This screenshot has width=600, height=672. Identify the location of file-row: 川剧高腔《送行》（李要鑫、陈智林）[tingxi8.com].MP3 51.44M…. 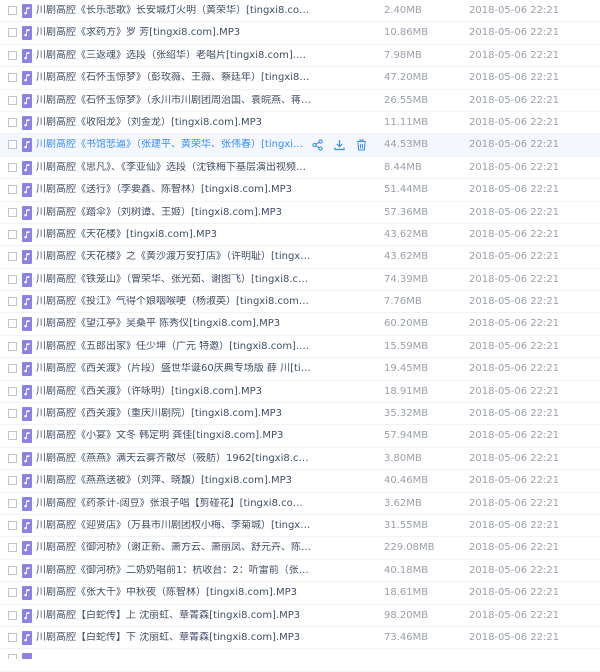
(300, 190).